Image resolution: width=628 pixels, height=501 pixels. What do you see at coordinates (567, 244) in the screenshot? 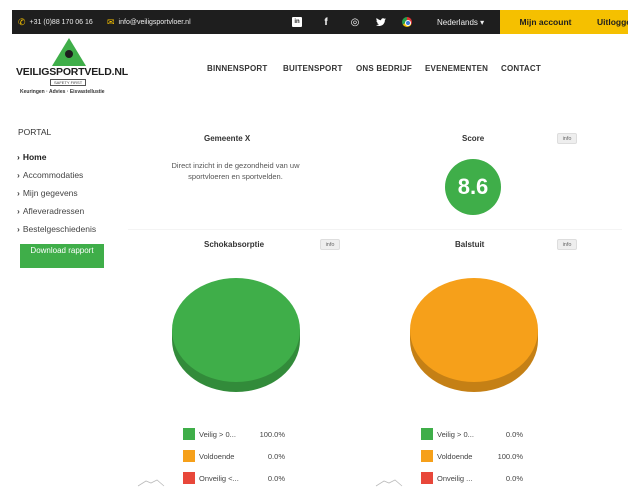
I see `balstuit-info-button: info` at bounding box center [567, 244].